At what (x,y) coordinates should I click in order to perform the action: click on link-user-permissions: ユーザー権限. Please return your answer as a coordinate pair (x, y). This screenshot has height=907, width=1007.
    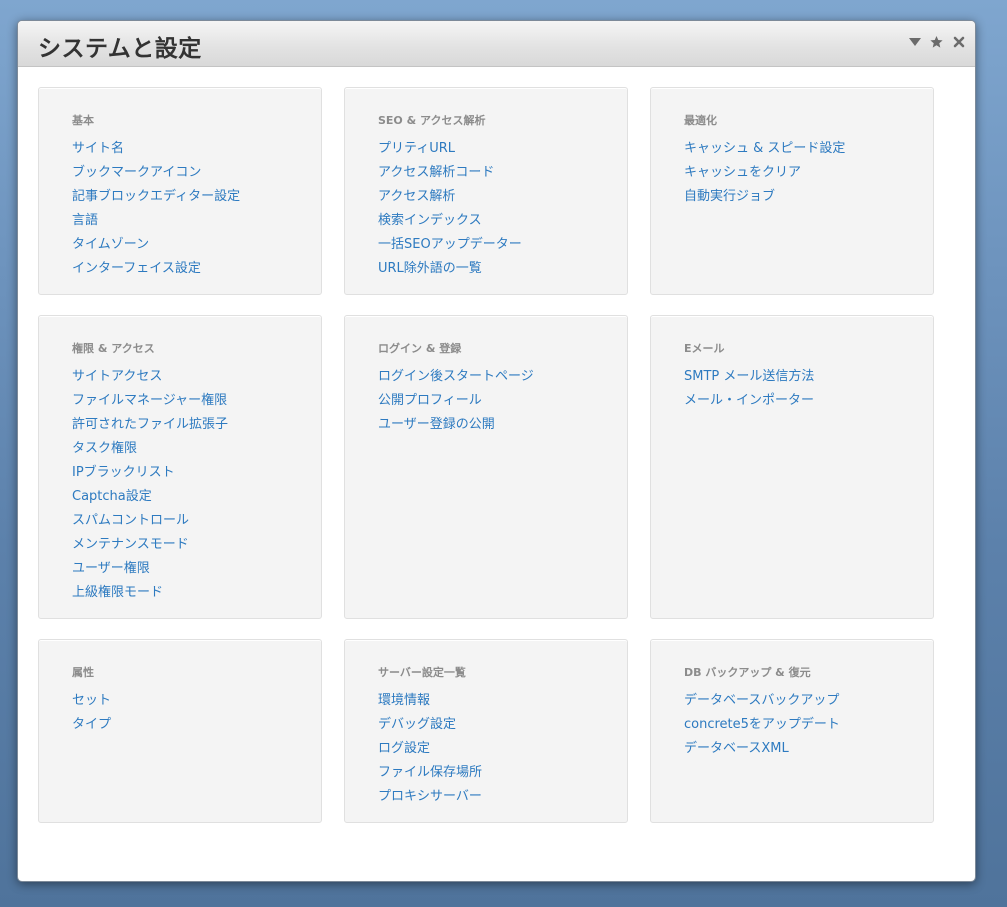
    Looking at the image, I should click on (111, 568).